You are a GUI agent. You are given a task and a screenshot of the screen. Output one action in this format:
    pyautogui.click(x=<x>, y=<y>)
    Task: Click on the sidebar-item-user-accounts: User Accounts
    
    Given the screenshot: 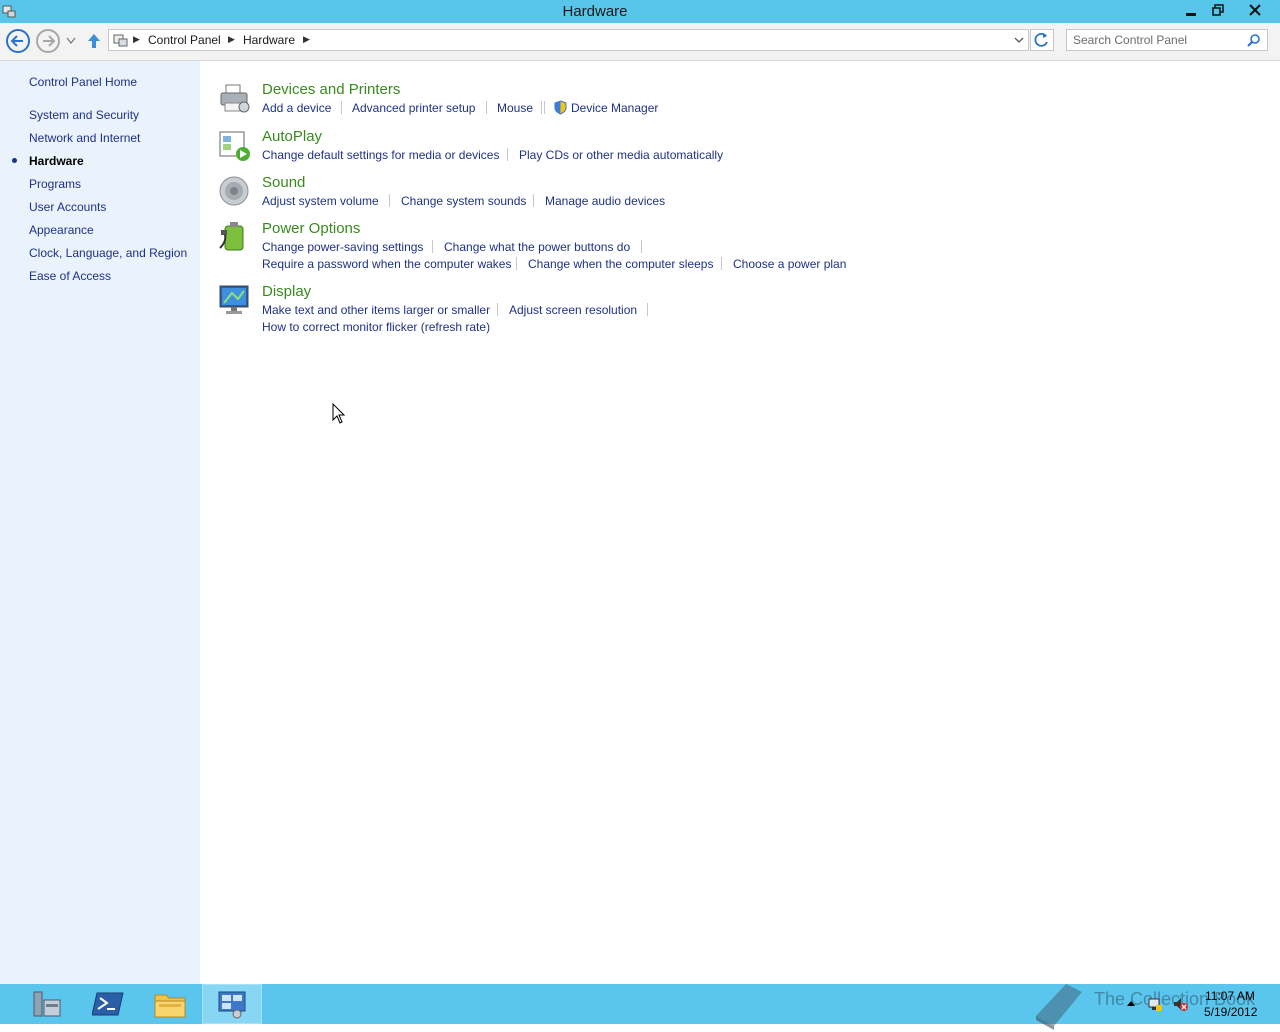 What is the action you would take?
    pyautogui.click(x=67, y=207)
    